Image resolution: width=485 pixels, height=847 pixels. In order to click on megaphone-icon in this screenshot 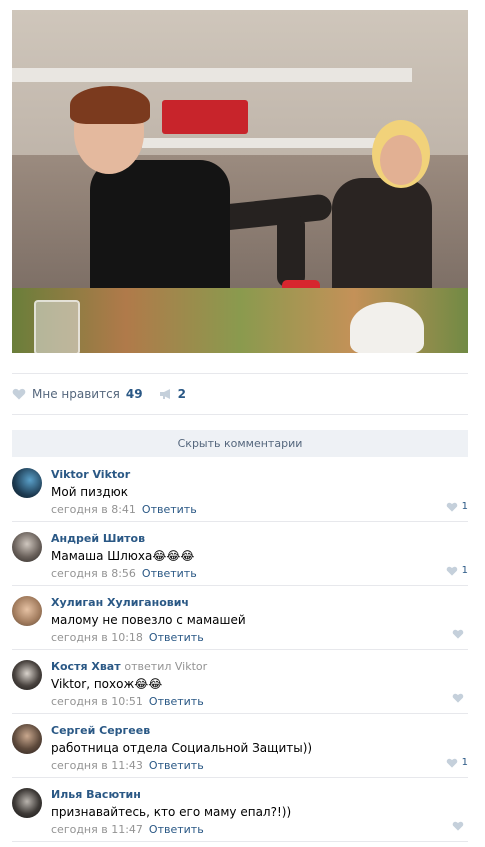, I will do `click(164, 394)`.